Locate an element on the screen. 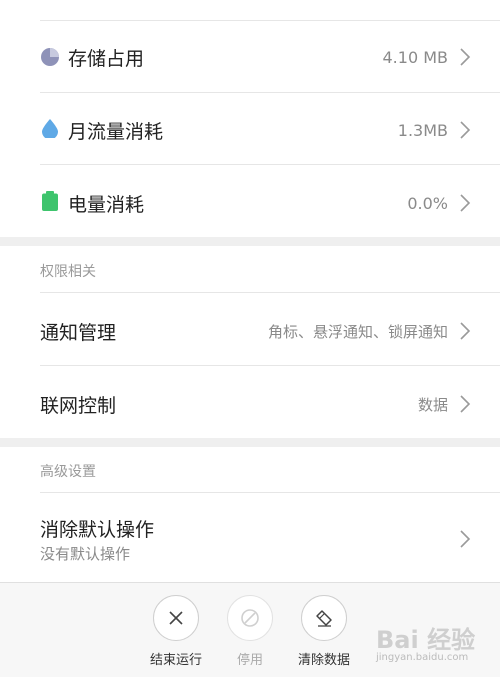  network-label: 联网控制 is located at coordinates (78, 406).